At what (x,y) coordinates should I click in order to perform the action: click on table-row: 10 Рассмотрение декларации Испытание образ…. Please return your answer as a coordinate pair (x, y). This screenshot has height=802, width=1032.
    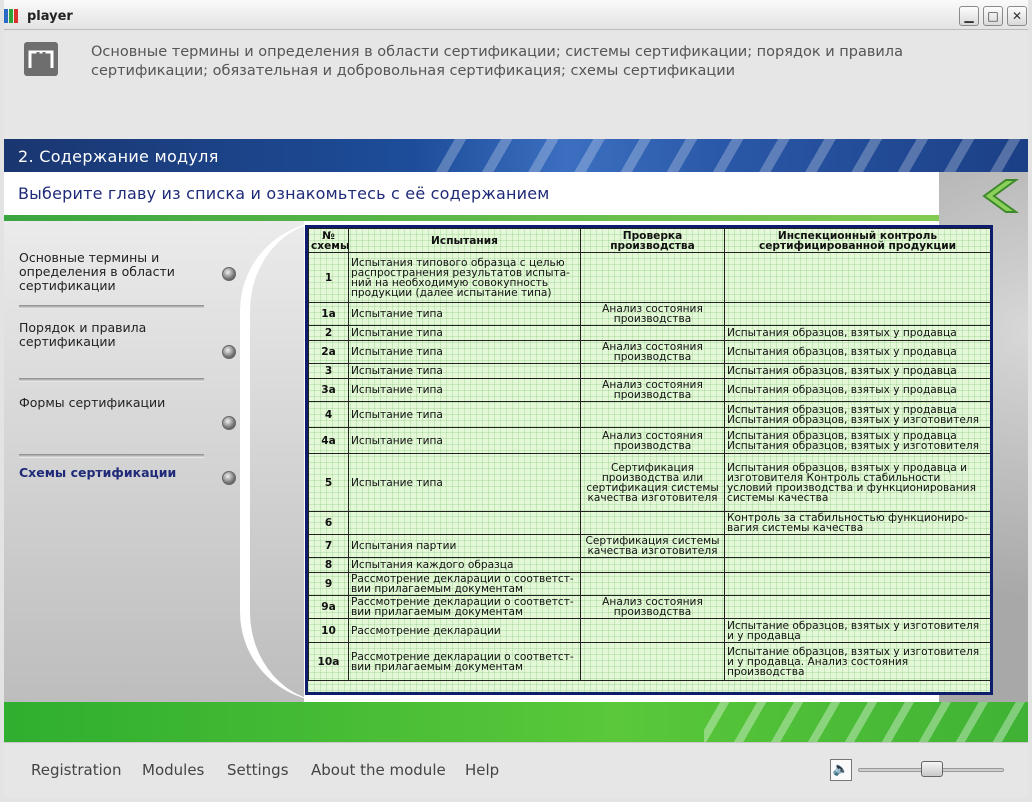
    Looking at the image, I should click on (649, 630).